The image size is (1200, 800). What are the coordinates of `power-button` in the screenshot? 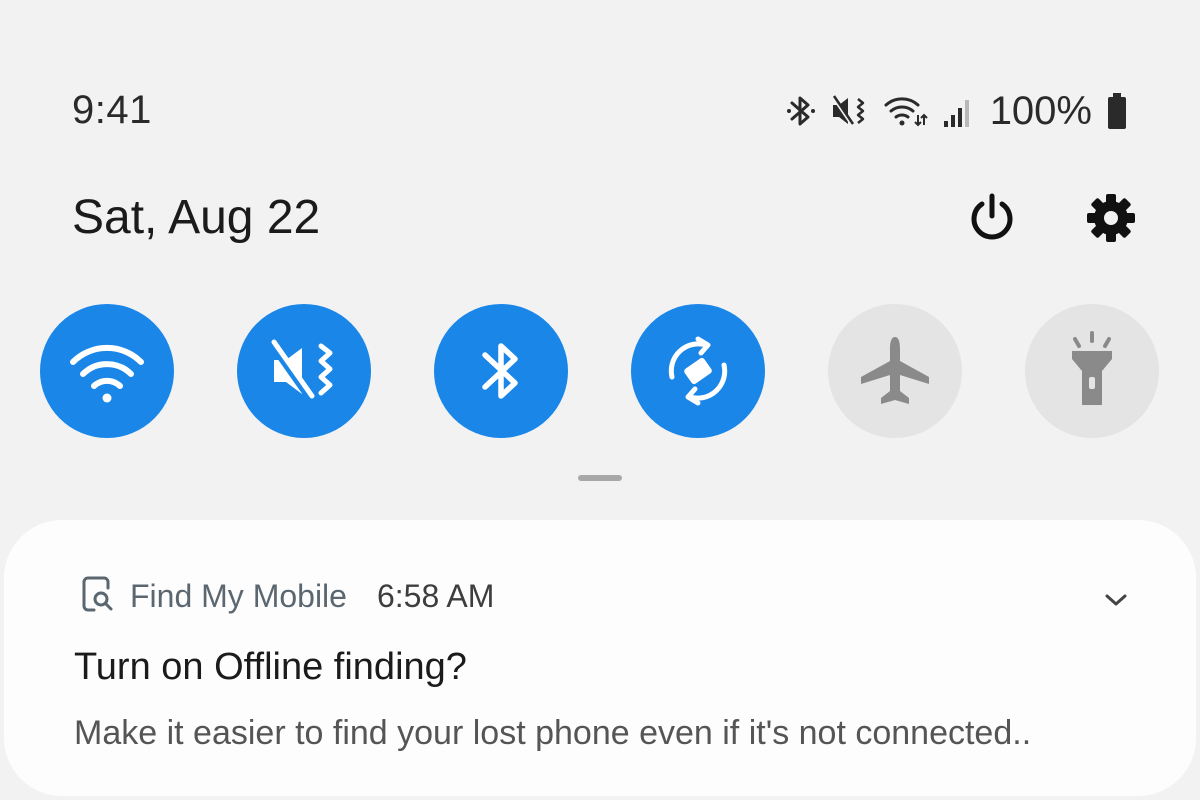 It's located at (992, 218).